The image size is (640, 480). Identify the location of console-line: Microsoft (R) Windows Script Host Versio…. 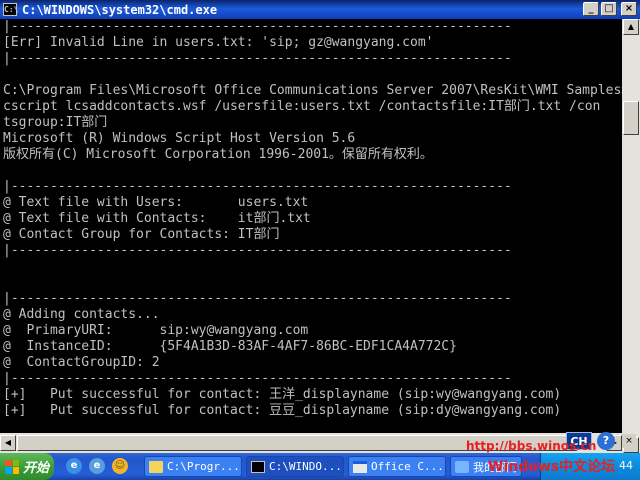
(179, 138).